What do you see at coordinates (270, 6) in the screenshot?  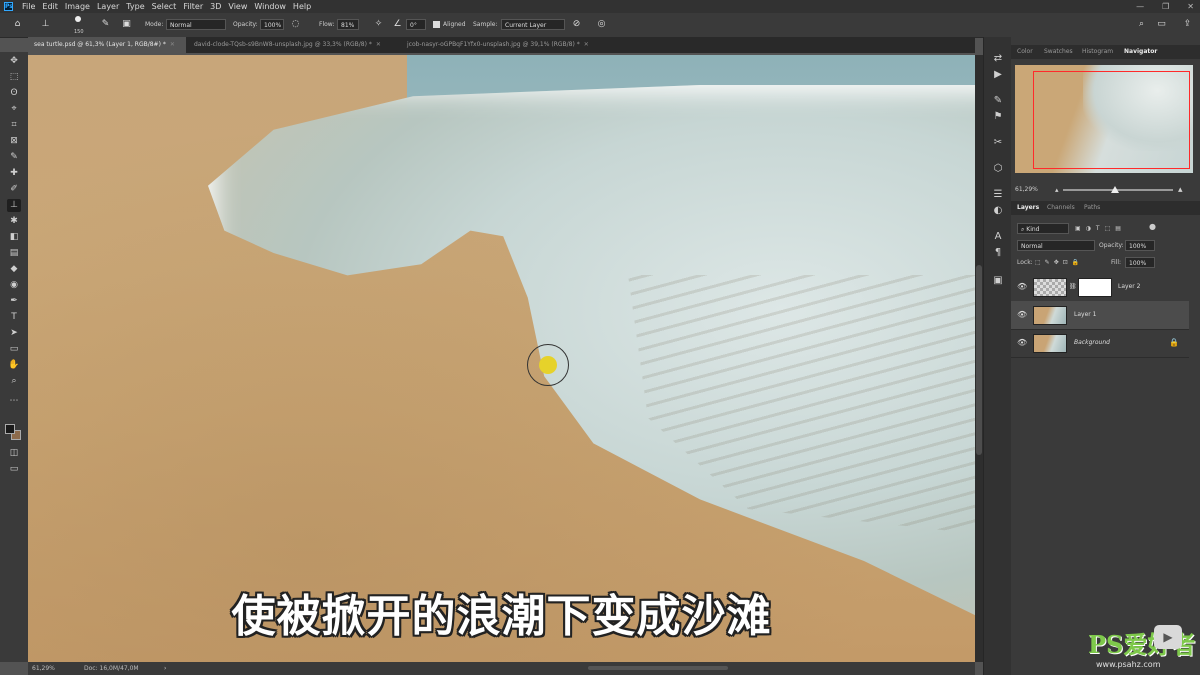 I see `menu-window: Window` at bounding box center [270, 6].